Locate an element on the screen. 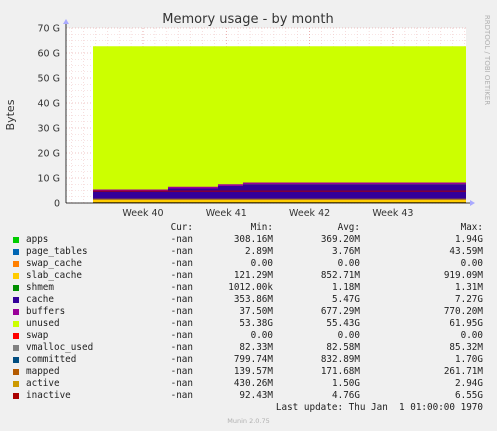 The width and height of the screenshot is (497, 431). legend-avg: 1.50G is located at coordinates (346, 383).